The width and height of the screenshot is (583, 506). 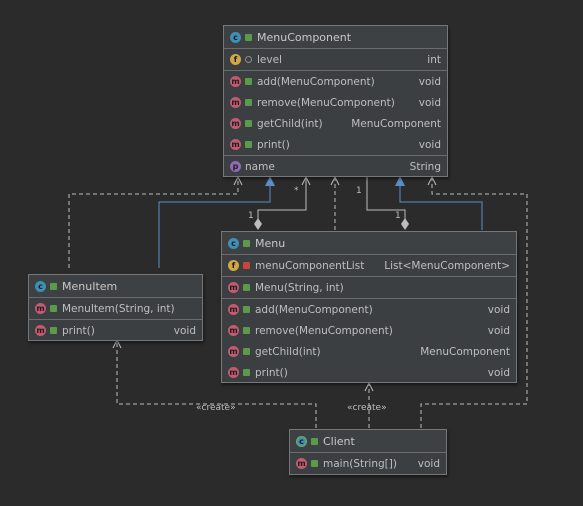 I want to click on main-class-icon: c, so click(x=301, y=441).